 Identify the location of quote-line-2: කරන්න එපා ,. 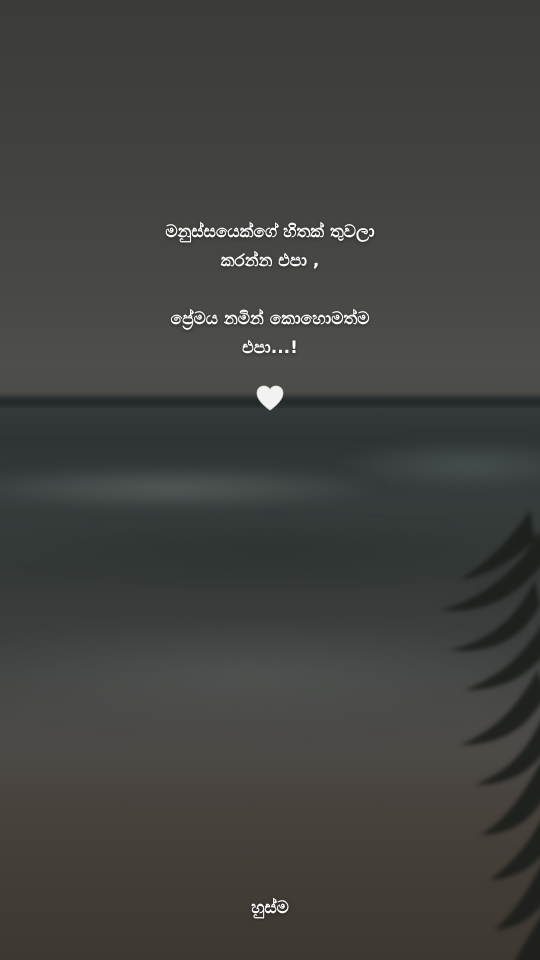
(270, 261).